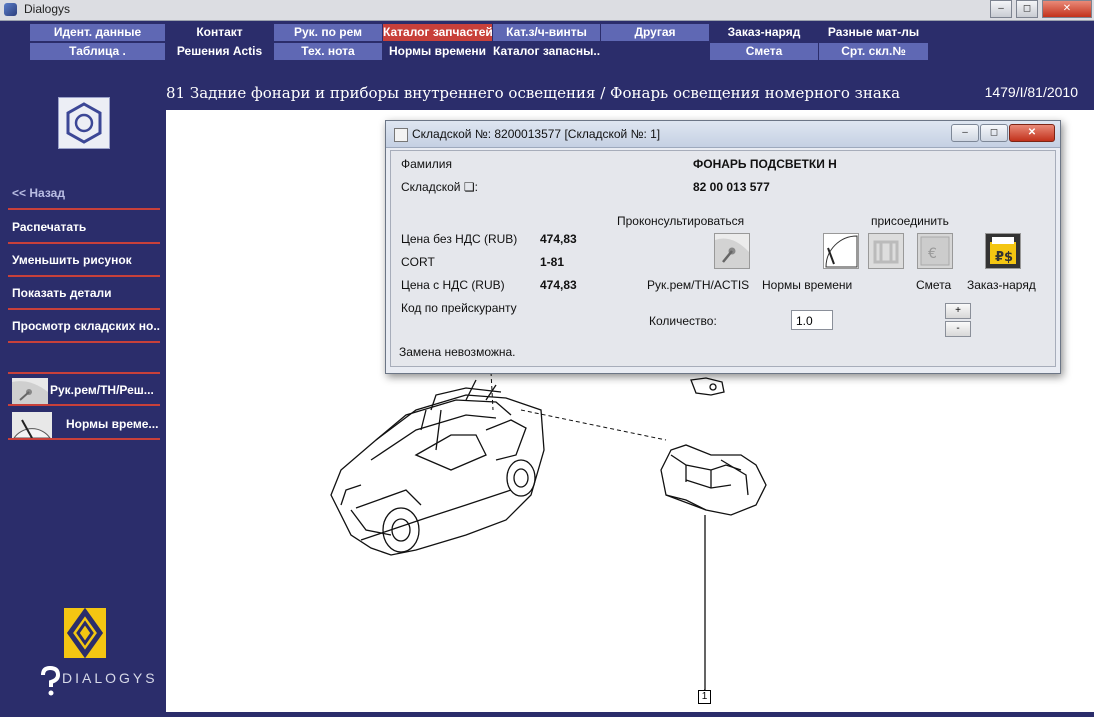 Image resolution: width=1094 pixels, height=717 pixels. What do you see at coordinates (97, 32) in the screenshot?
I see `menu-ident-data: Идент. данные` at bounding box center [97, 32].